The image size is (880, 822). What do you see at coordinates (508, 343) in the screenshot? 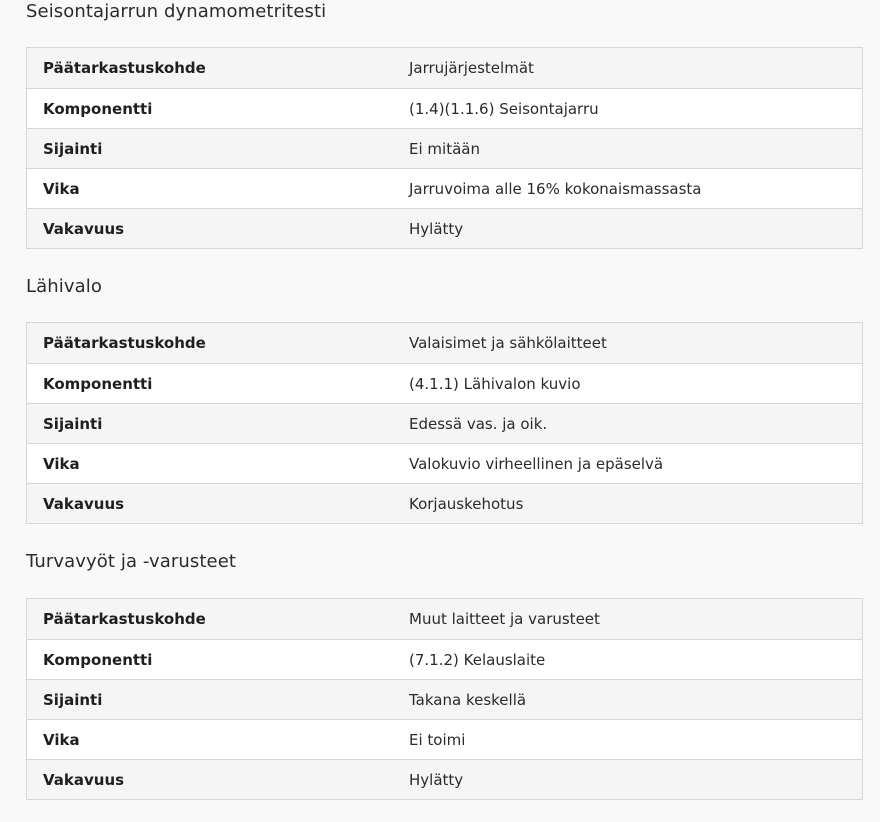
I see `row-value: Valaisimet ja sähkölaitteet` at bounding box center [508, 343].